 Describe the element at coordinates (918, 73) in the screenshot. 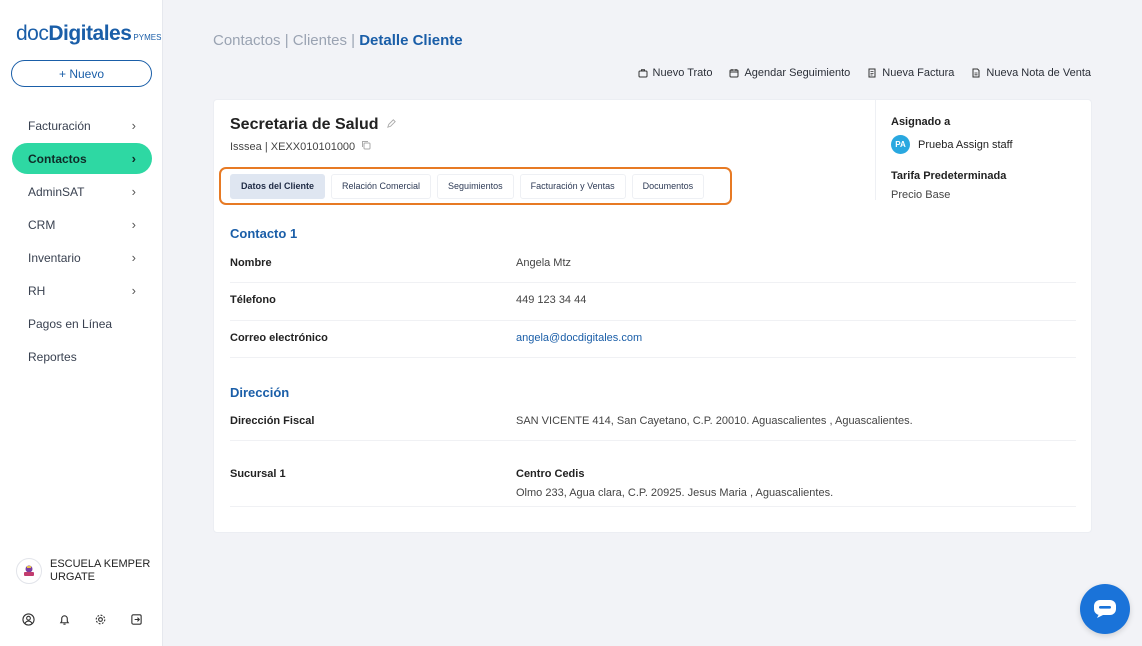

I see `new-invoice-label: Nueva Factura` at that location.